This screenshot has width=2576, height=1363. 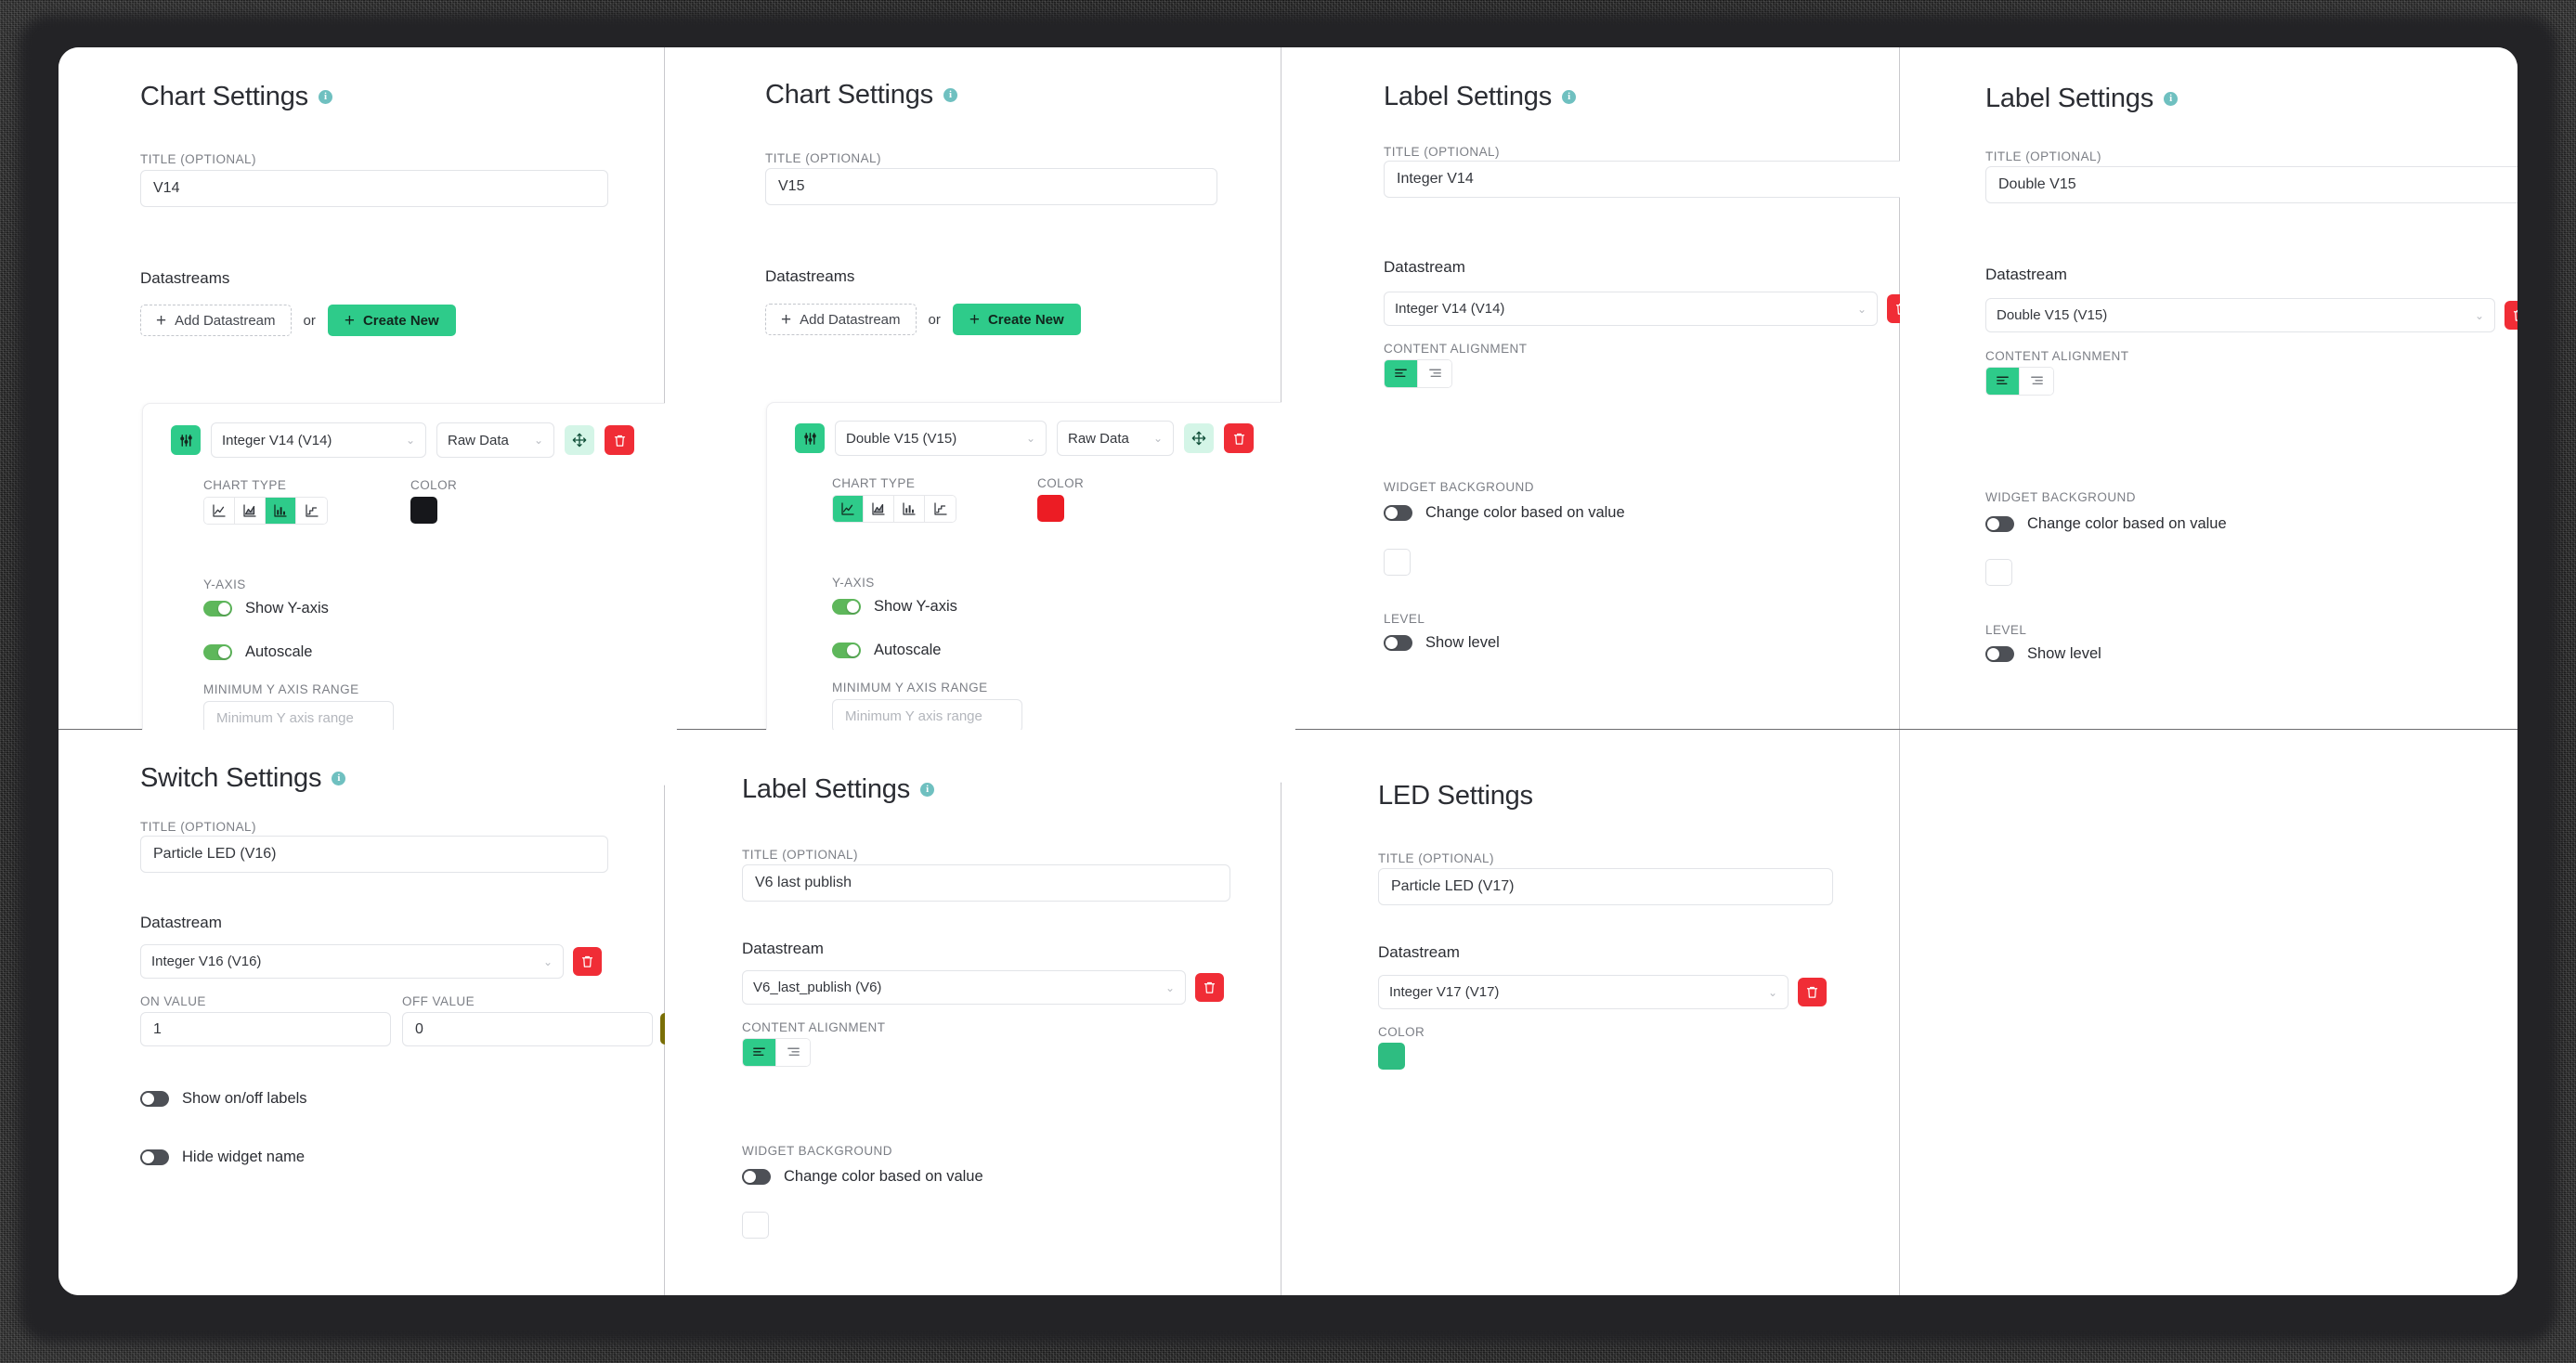 What do you see at coordinates (874, 483) in the screenshot?
I see `chart-type-caption: CHART TYPE` at bounding box center [874, 483].